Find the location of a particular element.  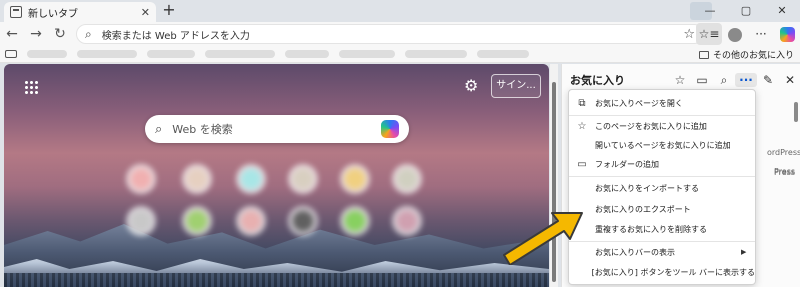

favorites-bar-icon is located at coordinates (11, 54).